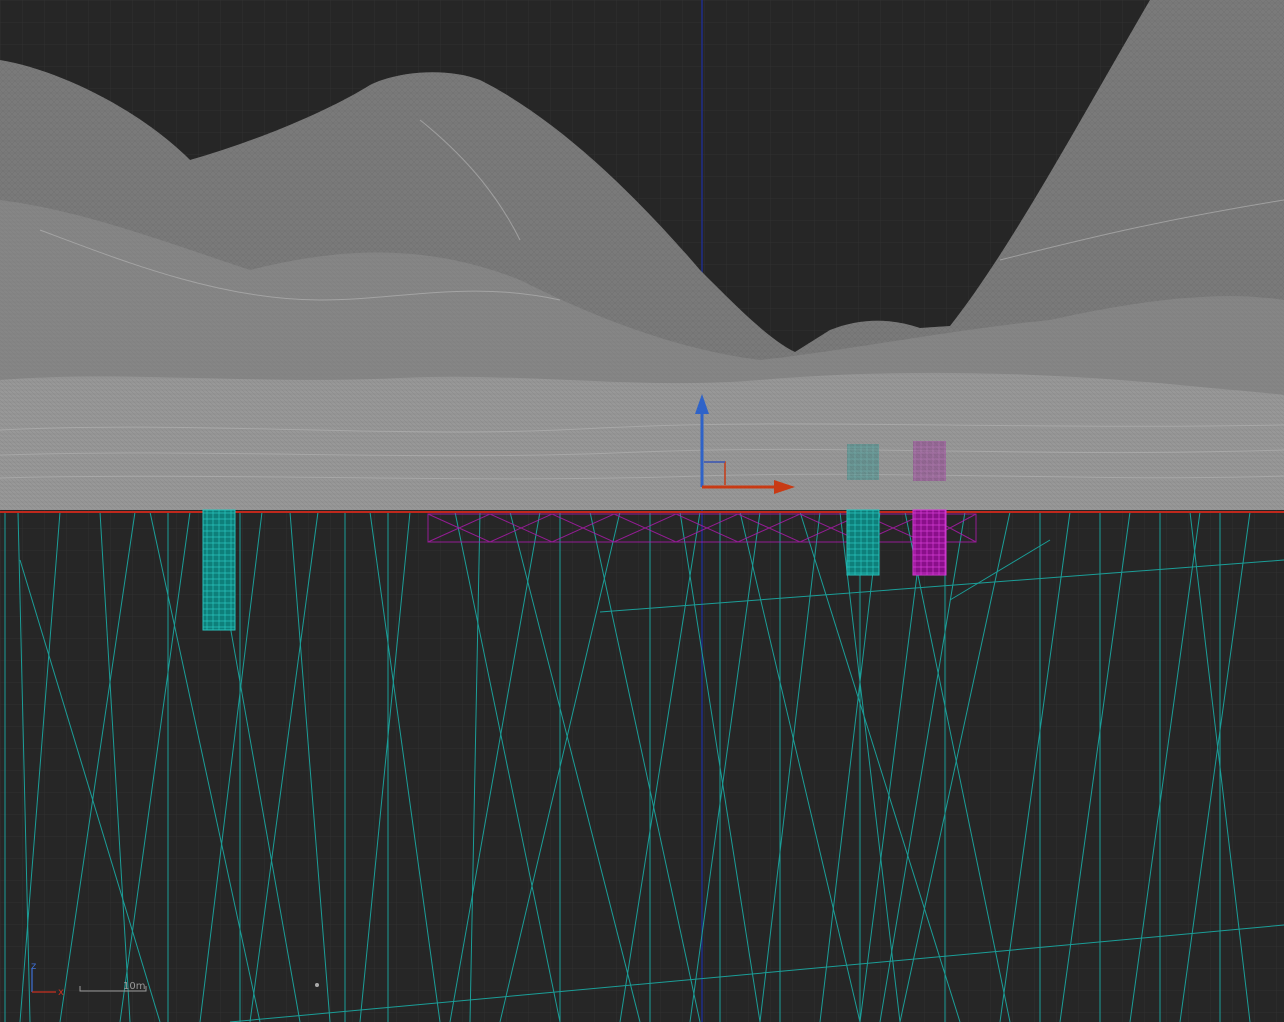  What do you see at coordinates (219, 570) in the screenshot?
I see `cyan-object-left` at bounding box center [219, 570].